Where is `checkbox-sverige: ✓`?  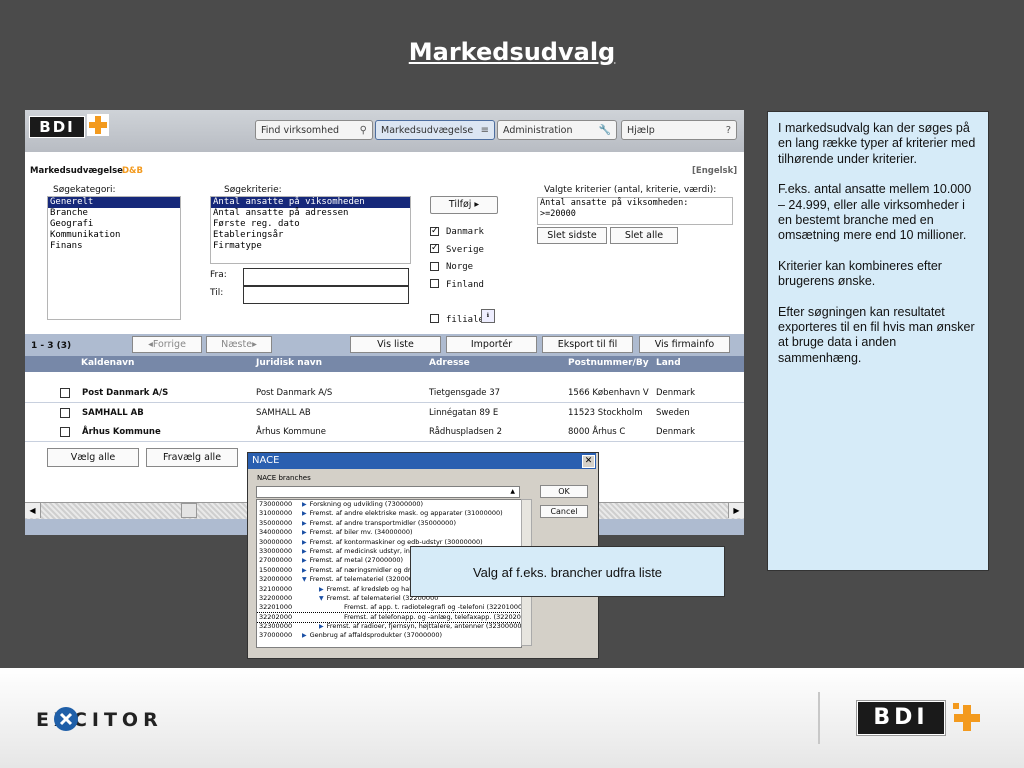 checkbox-sverige: ✓ is located at coordinates (434, 248).